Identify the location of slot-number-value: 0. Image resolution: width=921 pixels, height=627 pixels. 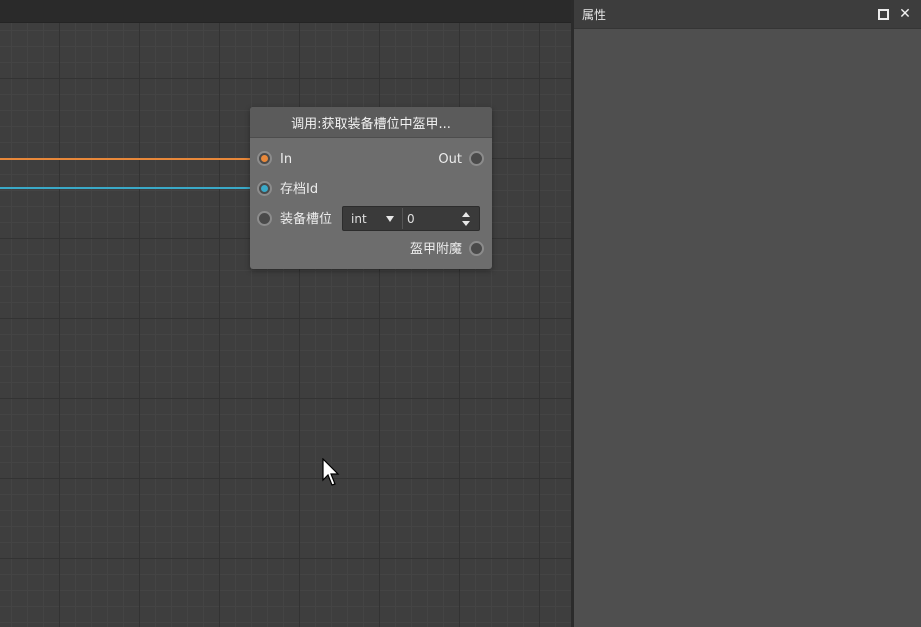
(411, 218).